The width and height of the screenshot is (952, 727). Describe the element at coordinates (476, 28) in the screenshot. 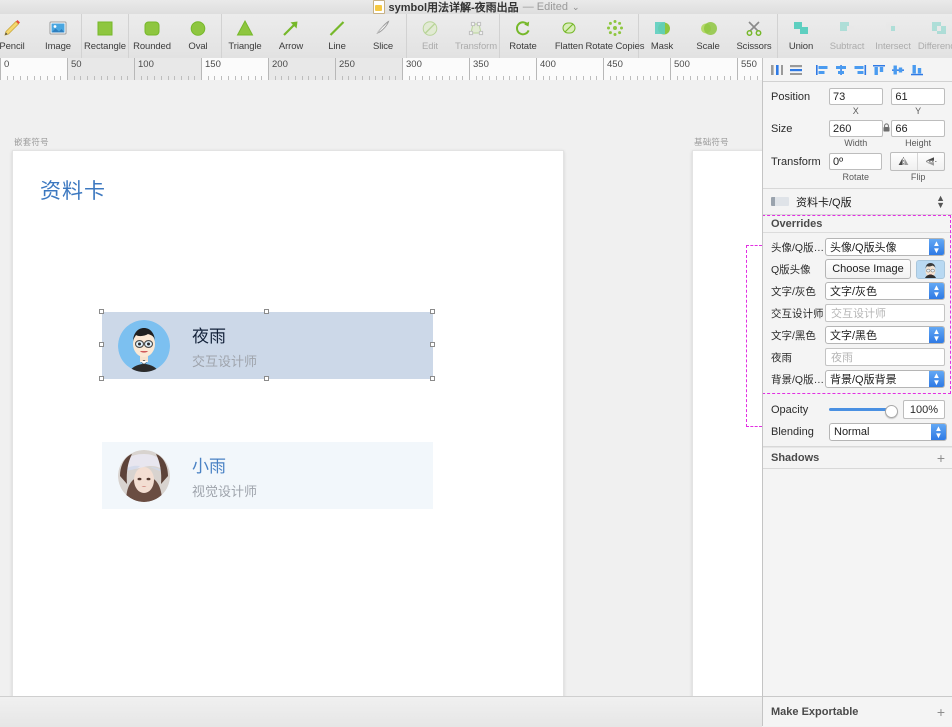

I see `transform-icon` at that location.